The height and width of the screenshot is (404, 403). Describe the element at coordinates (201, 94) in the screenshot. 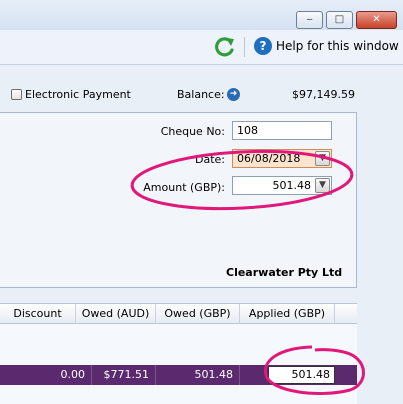

I see `balance-label: Balance:` at that location.